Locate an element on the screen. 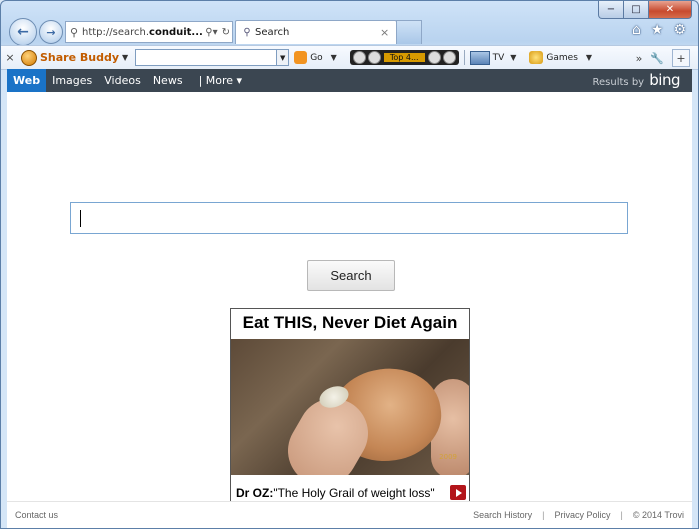 The image size is (699, 529). tv-icon is located at coordinates (479, 57).